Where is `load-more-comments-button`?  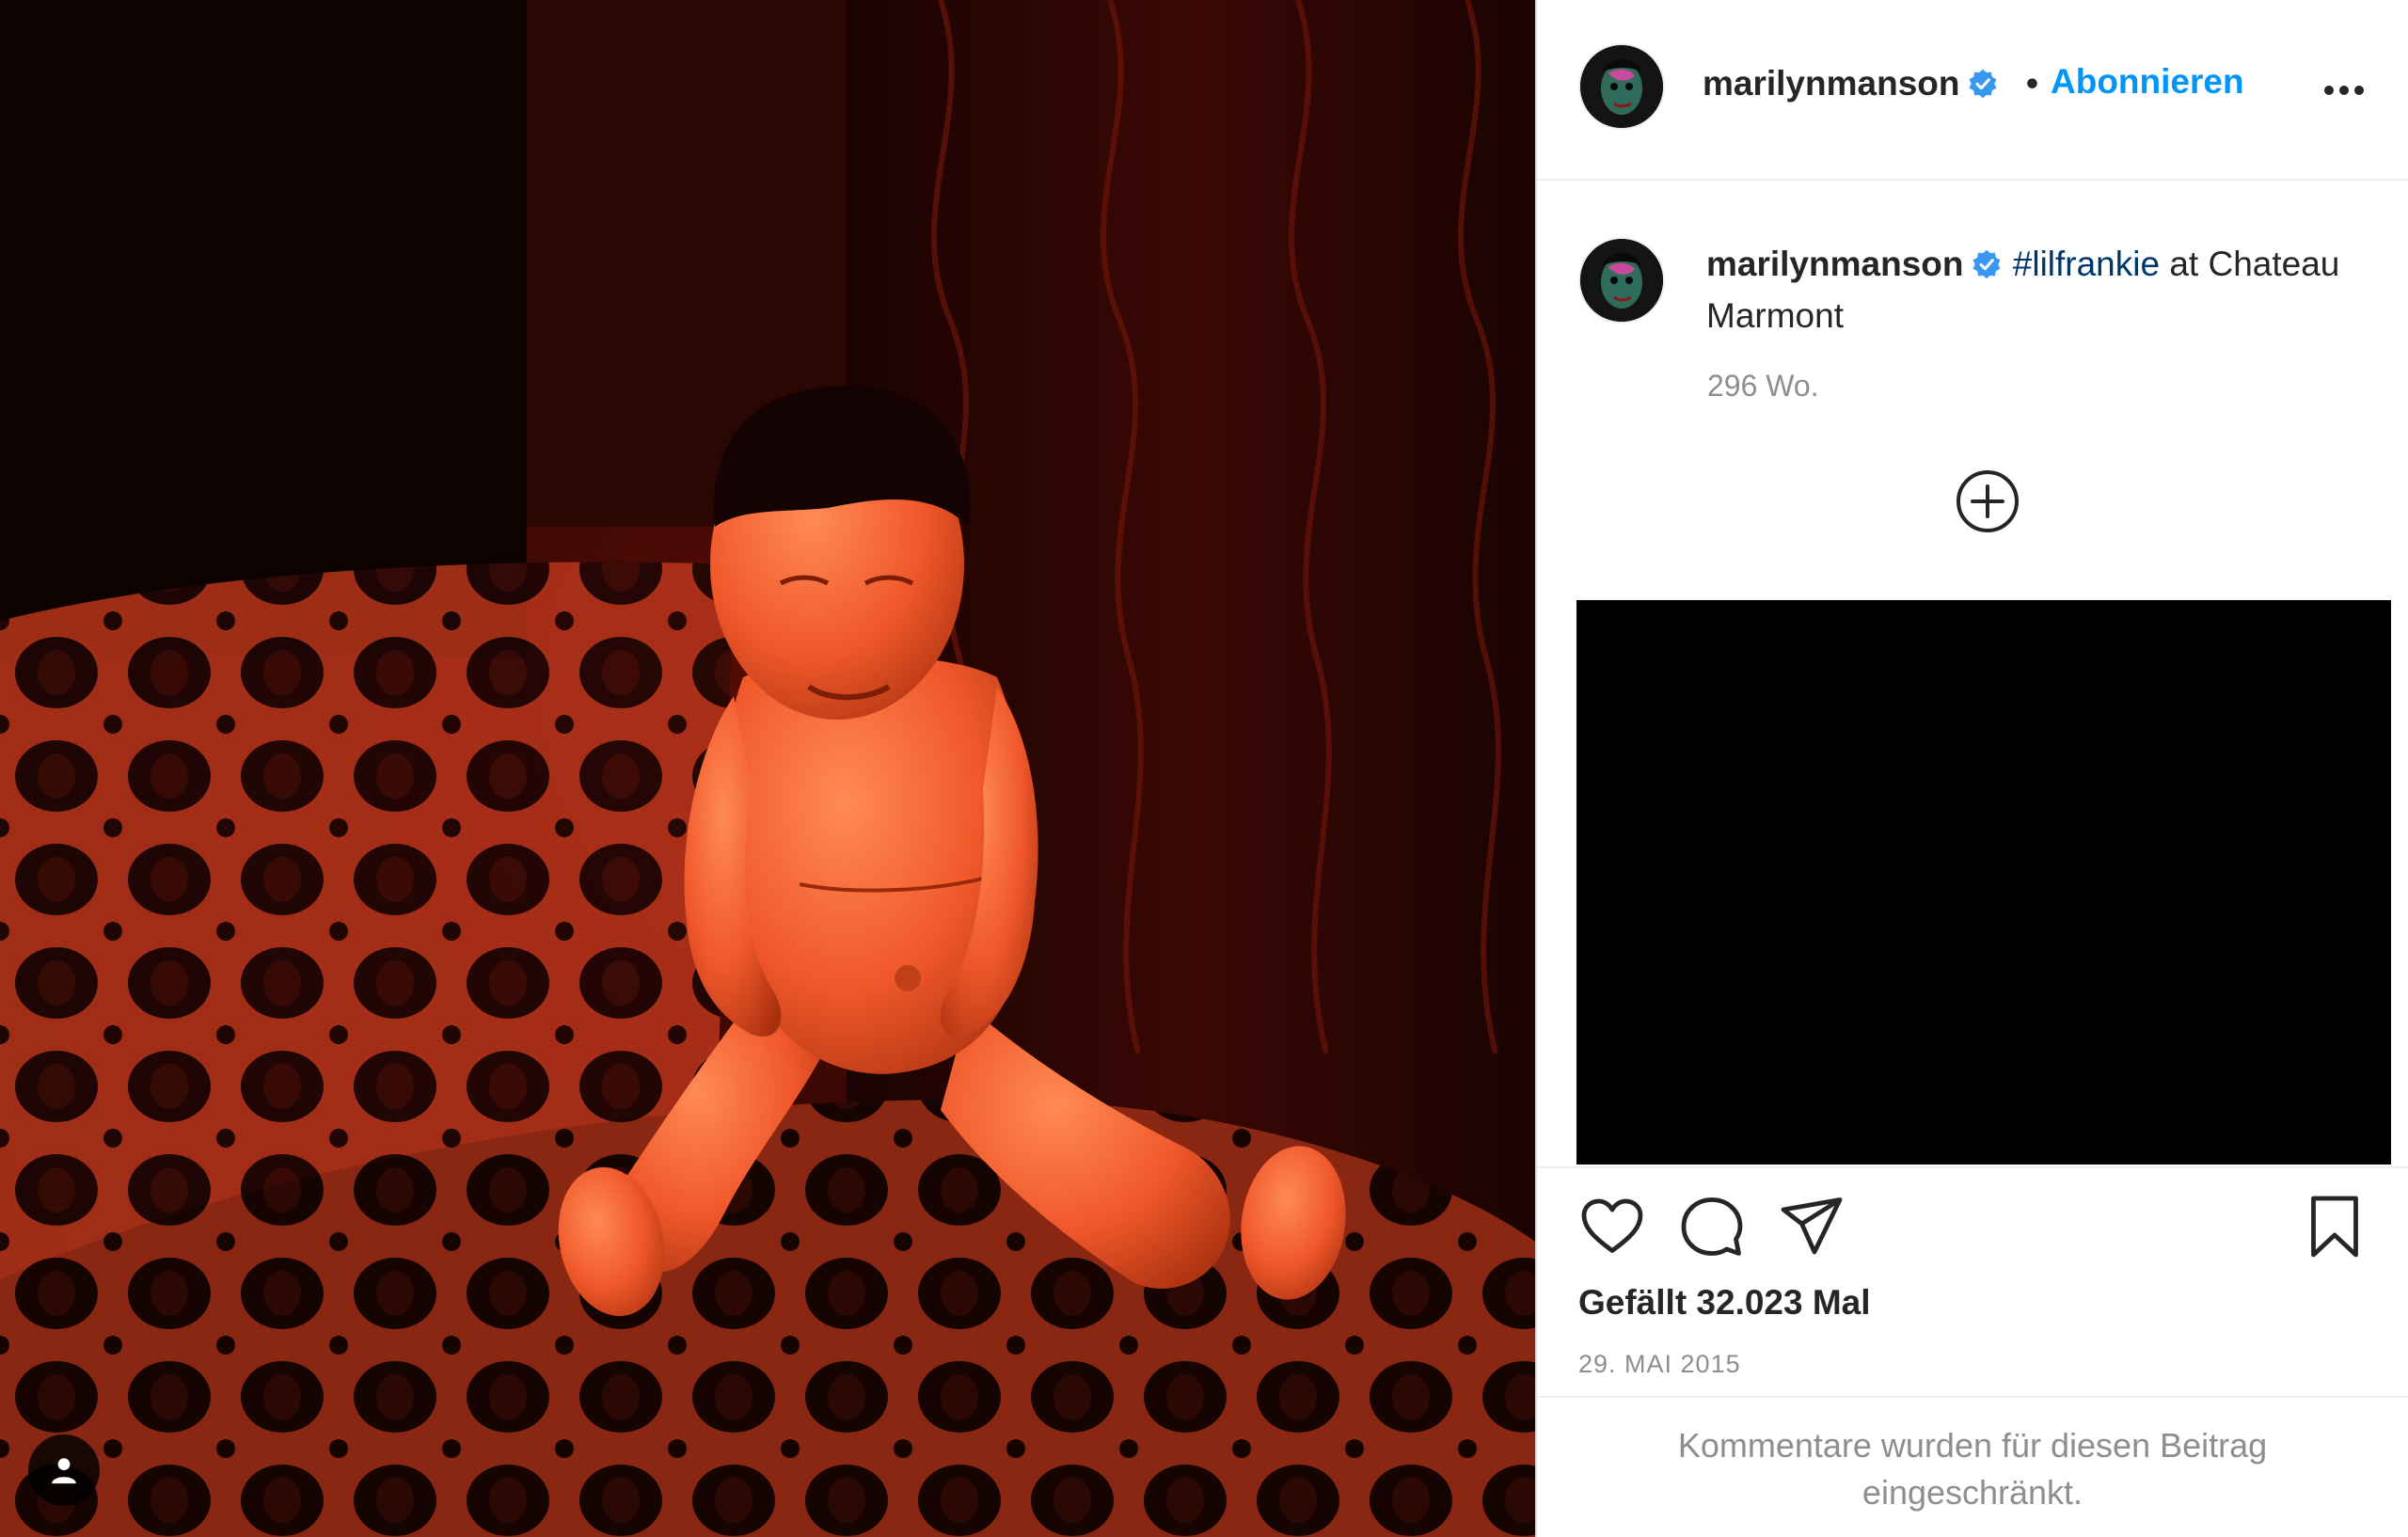 load-more-comments-button is located at coordinates (1988, 501).